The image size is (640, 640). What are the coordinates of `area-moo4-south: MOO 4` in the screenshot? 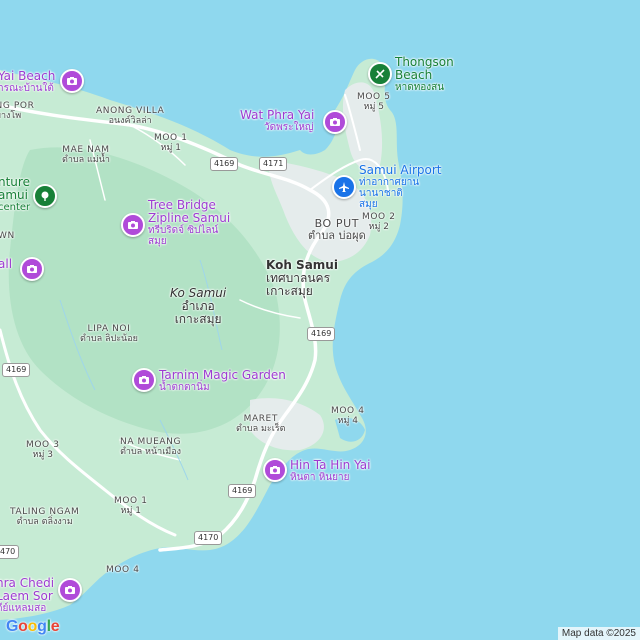 It's located at (123, 570).